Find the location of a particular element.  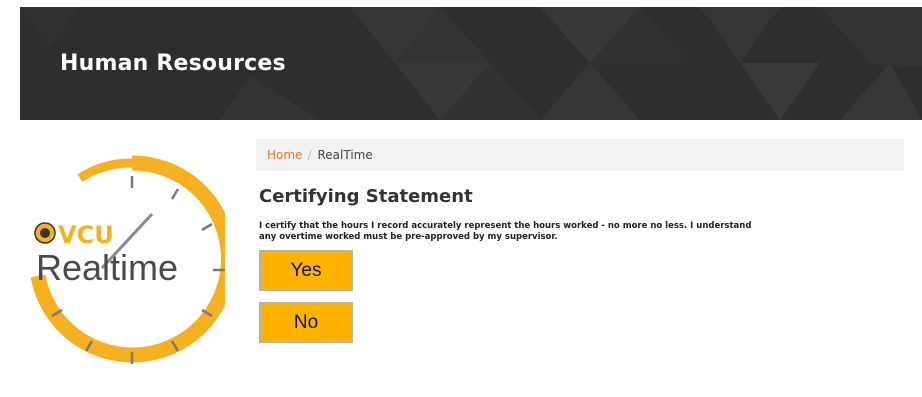

logo-product-text: Realtime is located at coordinates (107, 267).